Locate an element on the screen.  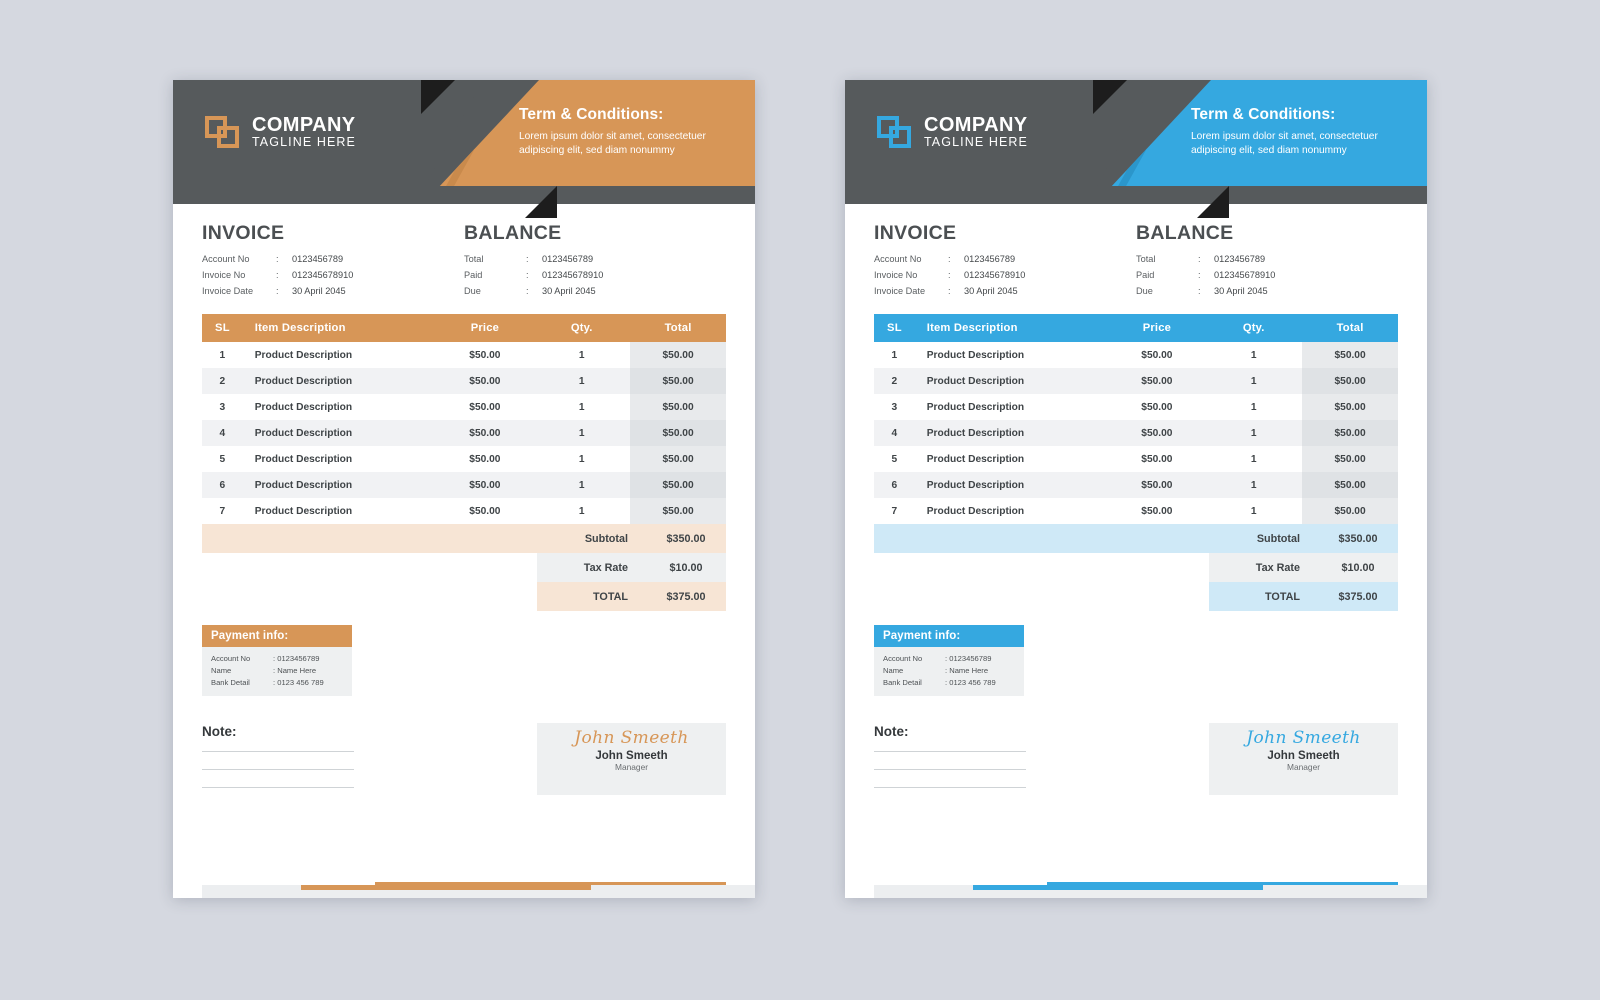
payment-info-row: Bank Detail : 0123 456 789 is located at coordinates (949, 683).